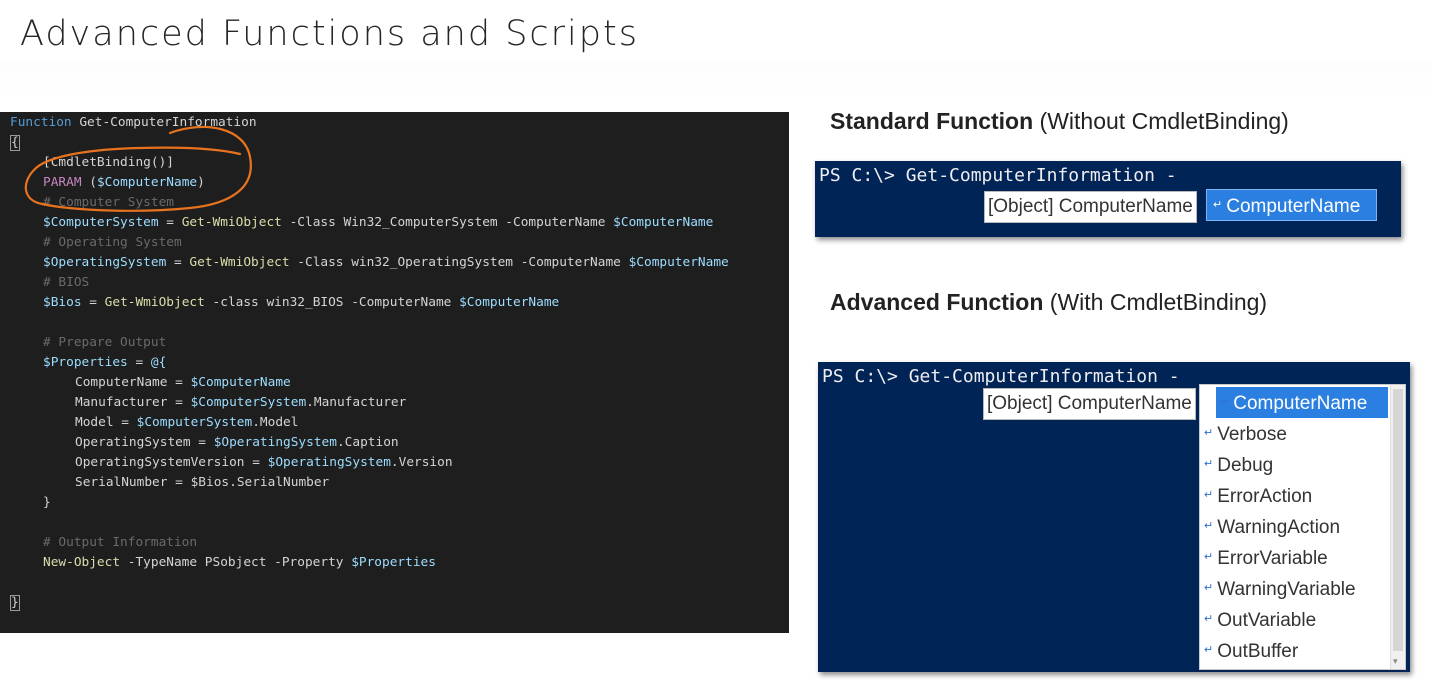  What do you see at coordinates (1089, 404) in the screenshot?
I see `advanced-tooltip: [Object] ComputerName` at bounding box center [1089, 404].